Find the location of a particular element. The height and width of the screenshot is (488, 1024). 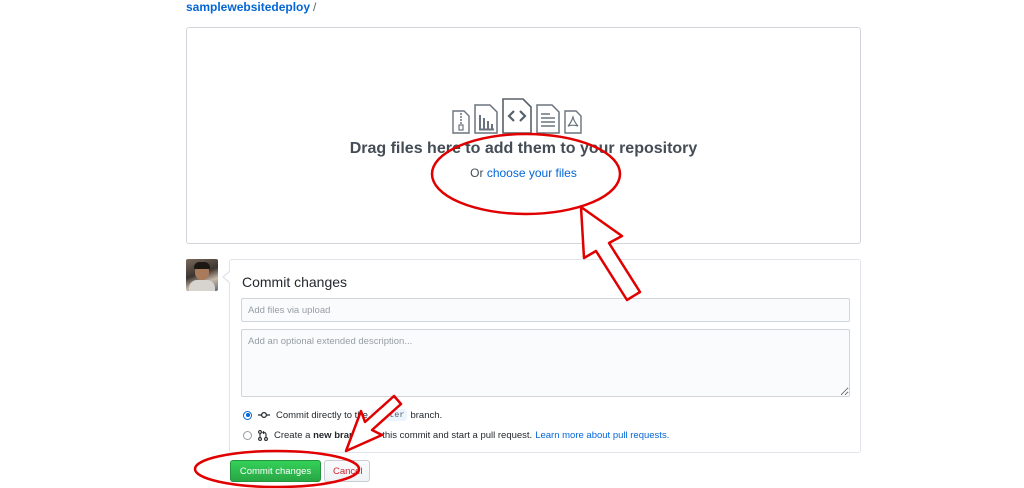

commit-description-input is located at coordinates (545, 363).